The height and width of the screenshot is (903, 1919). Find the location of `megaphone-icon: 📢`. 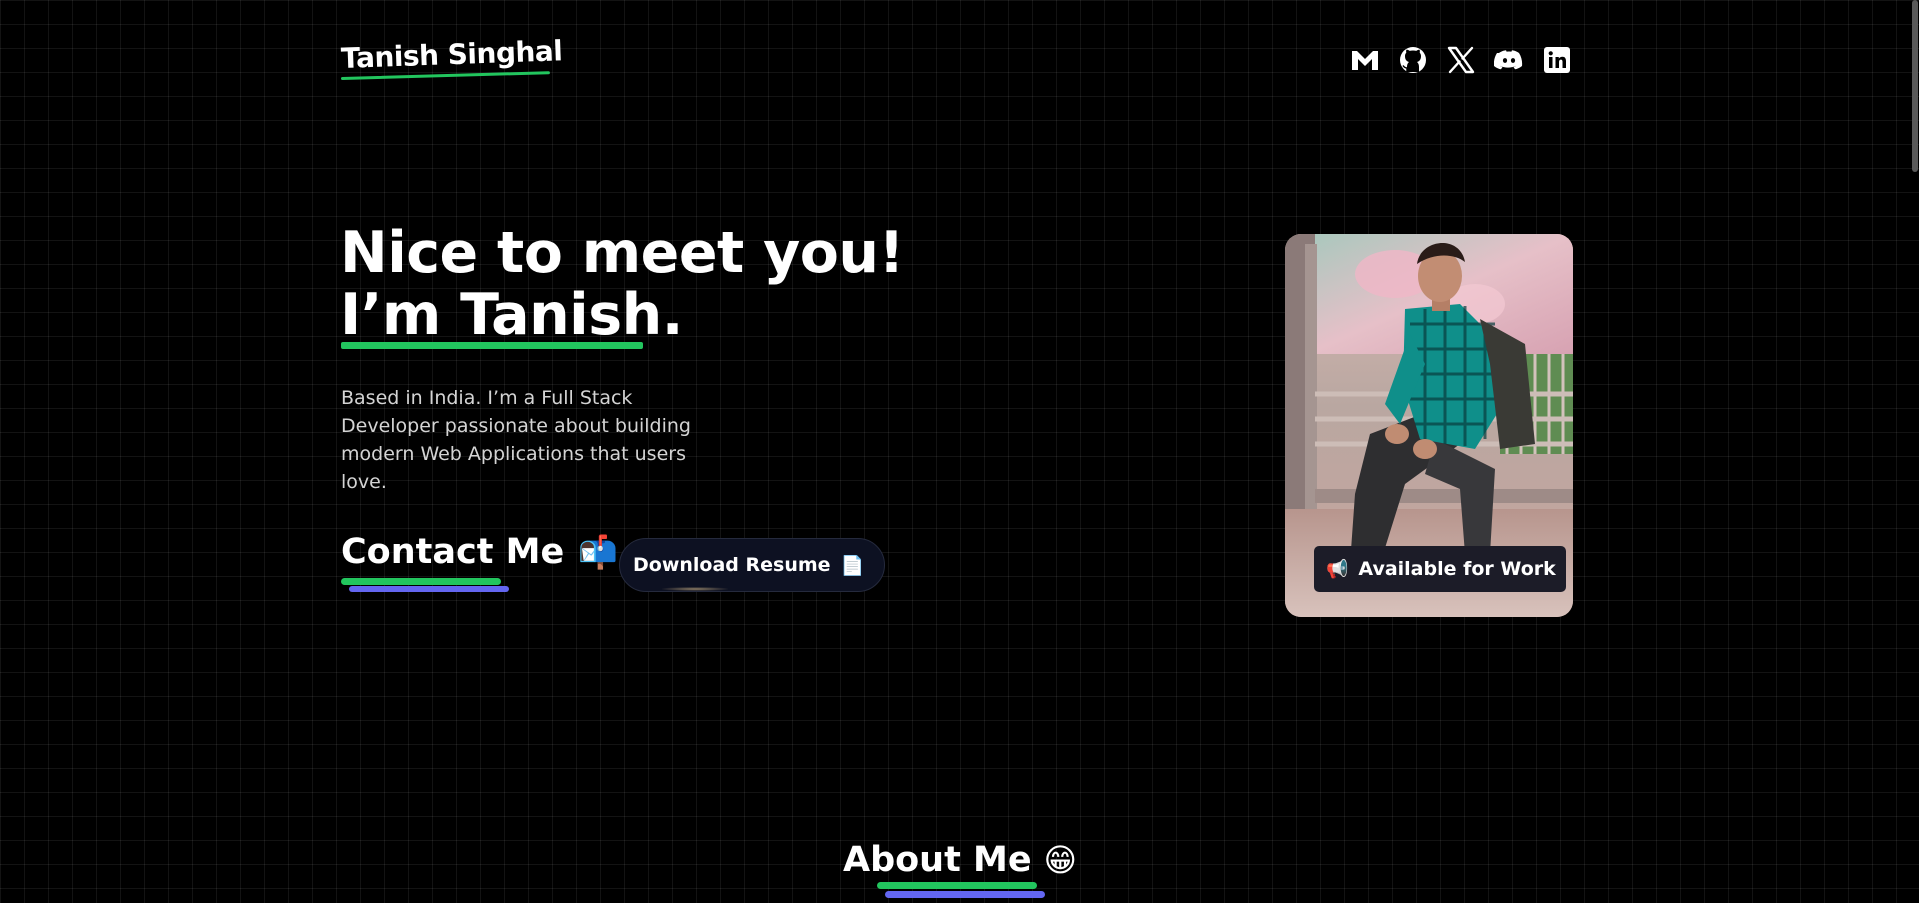

megaphone-icon: 📢 is located at coordinates (1337, 569).